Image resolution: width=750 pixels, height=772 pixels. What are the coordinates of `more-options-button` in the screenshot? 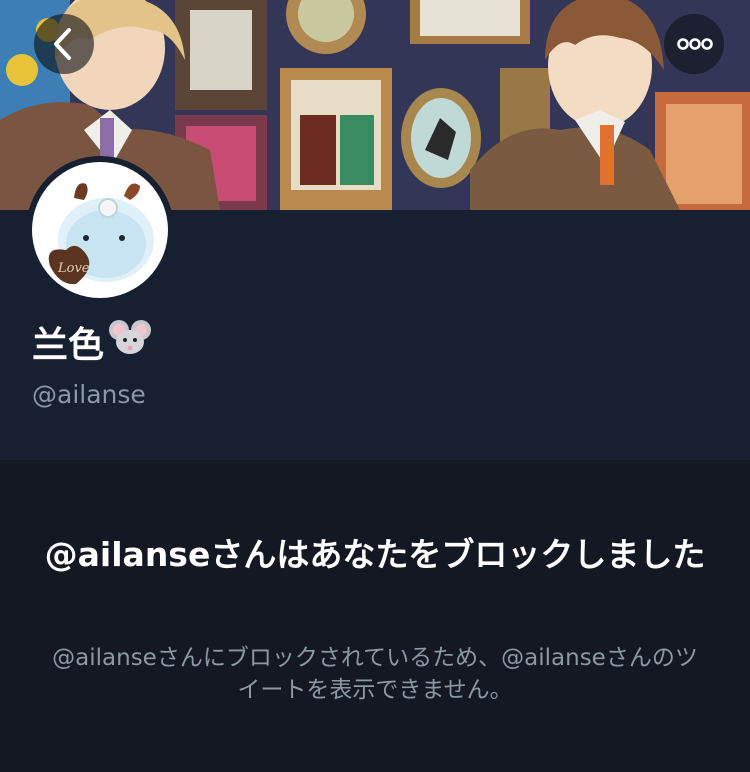 It's located at (694, 44).